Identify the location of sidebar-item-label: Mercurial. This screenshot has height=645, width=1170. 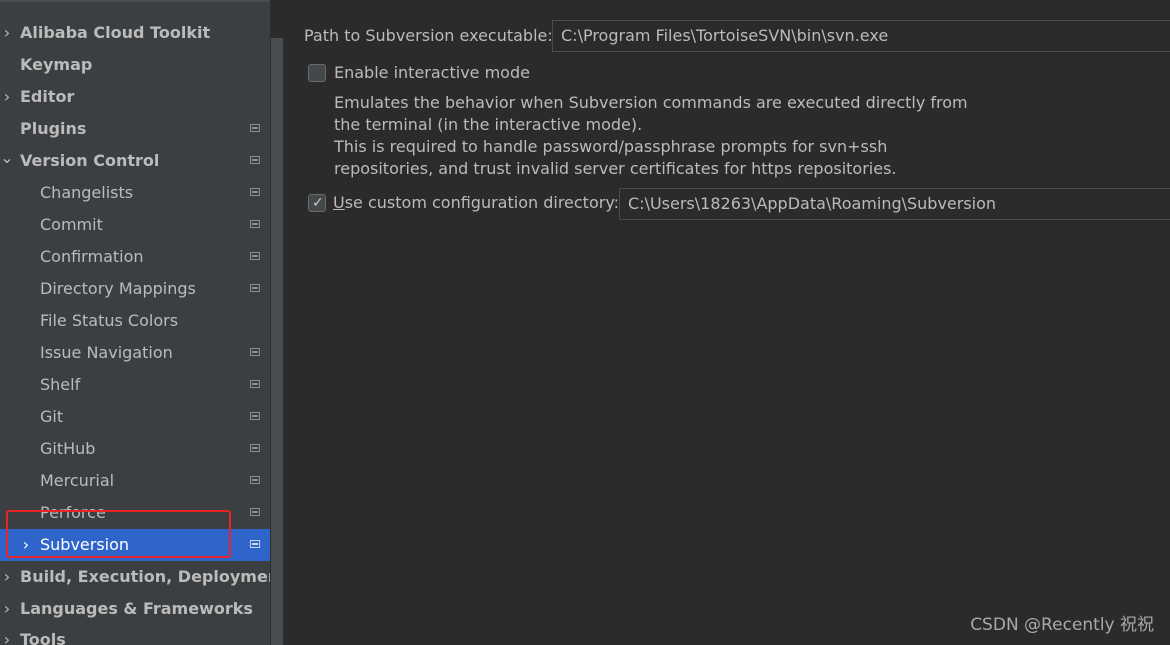
(77, 480).